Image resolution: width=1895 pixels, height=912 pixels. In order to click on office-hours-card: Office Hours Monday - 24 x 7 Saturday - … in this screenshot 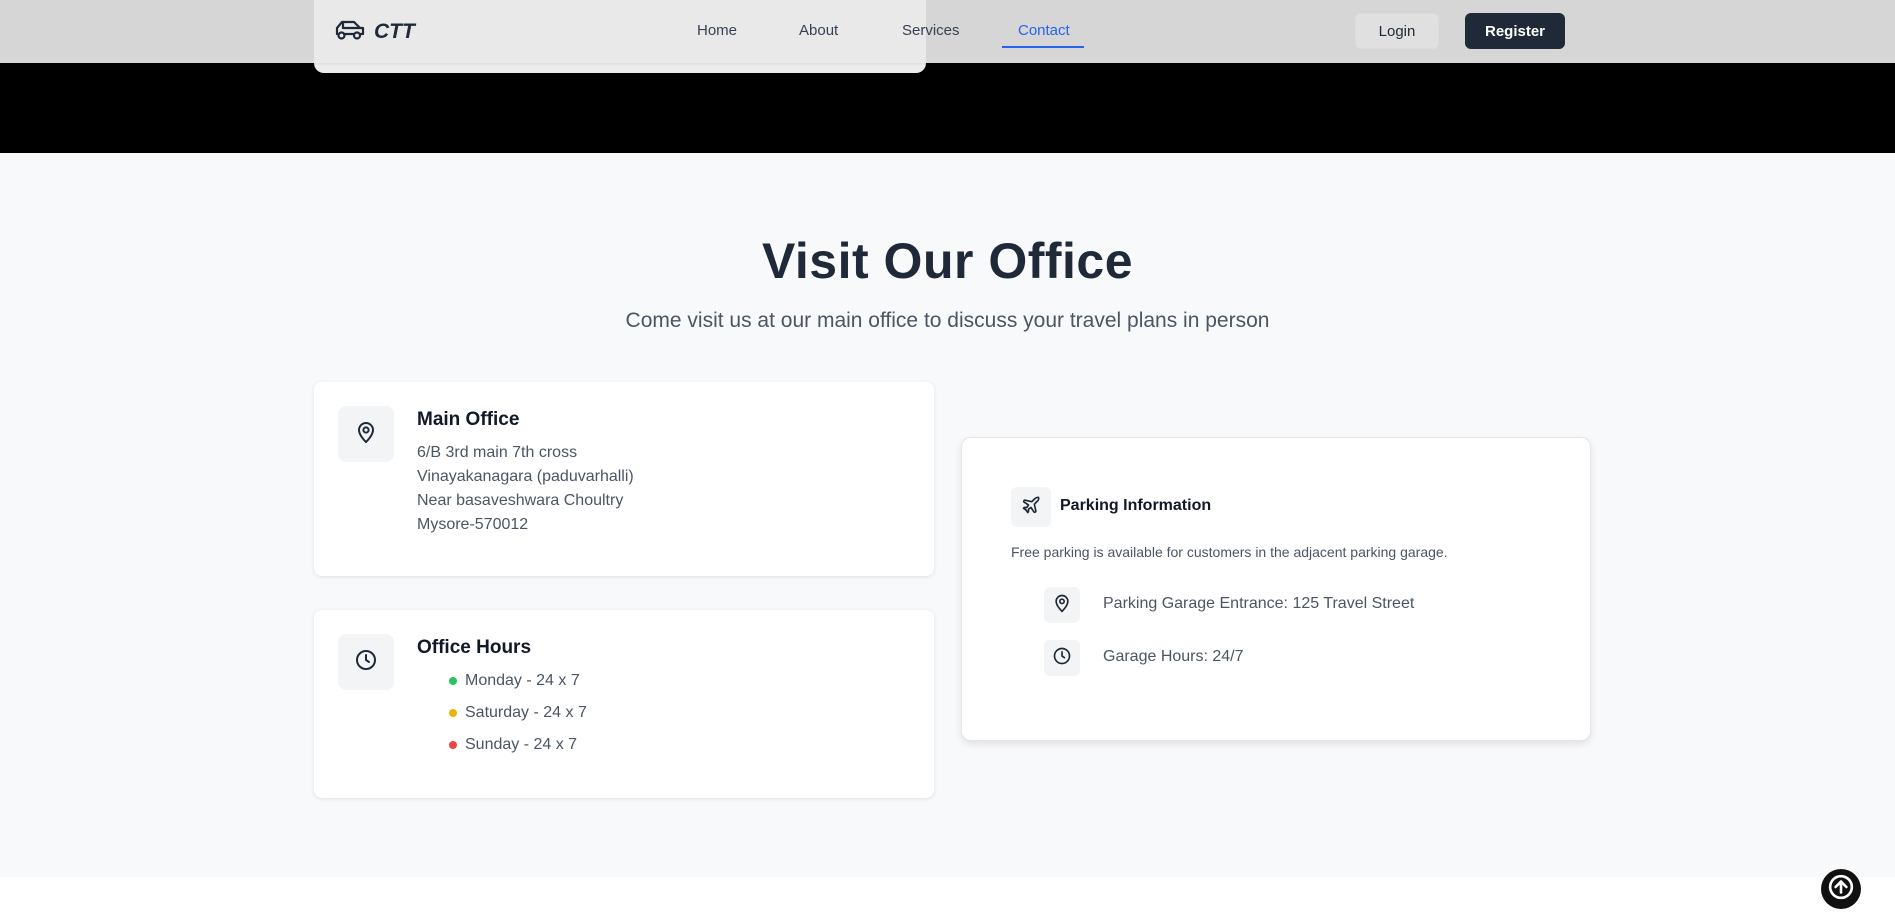, I will do `click(624, 704)`.